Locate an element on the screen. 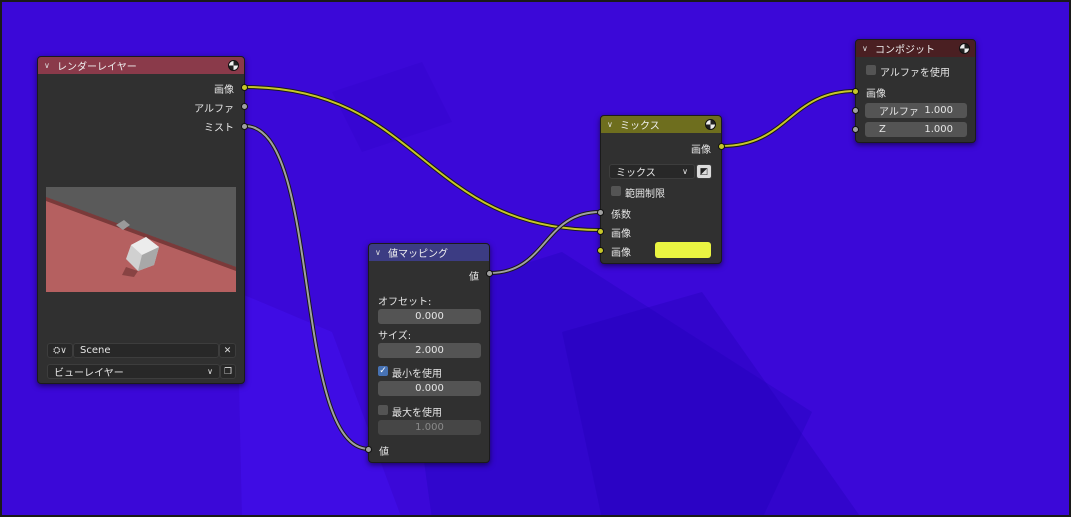 The image size is (1071, 517). blend-mode-dropdown: ミックス ∨ is located at coordinates (652, 171).